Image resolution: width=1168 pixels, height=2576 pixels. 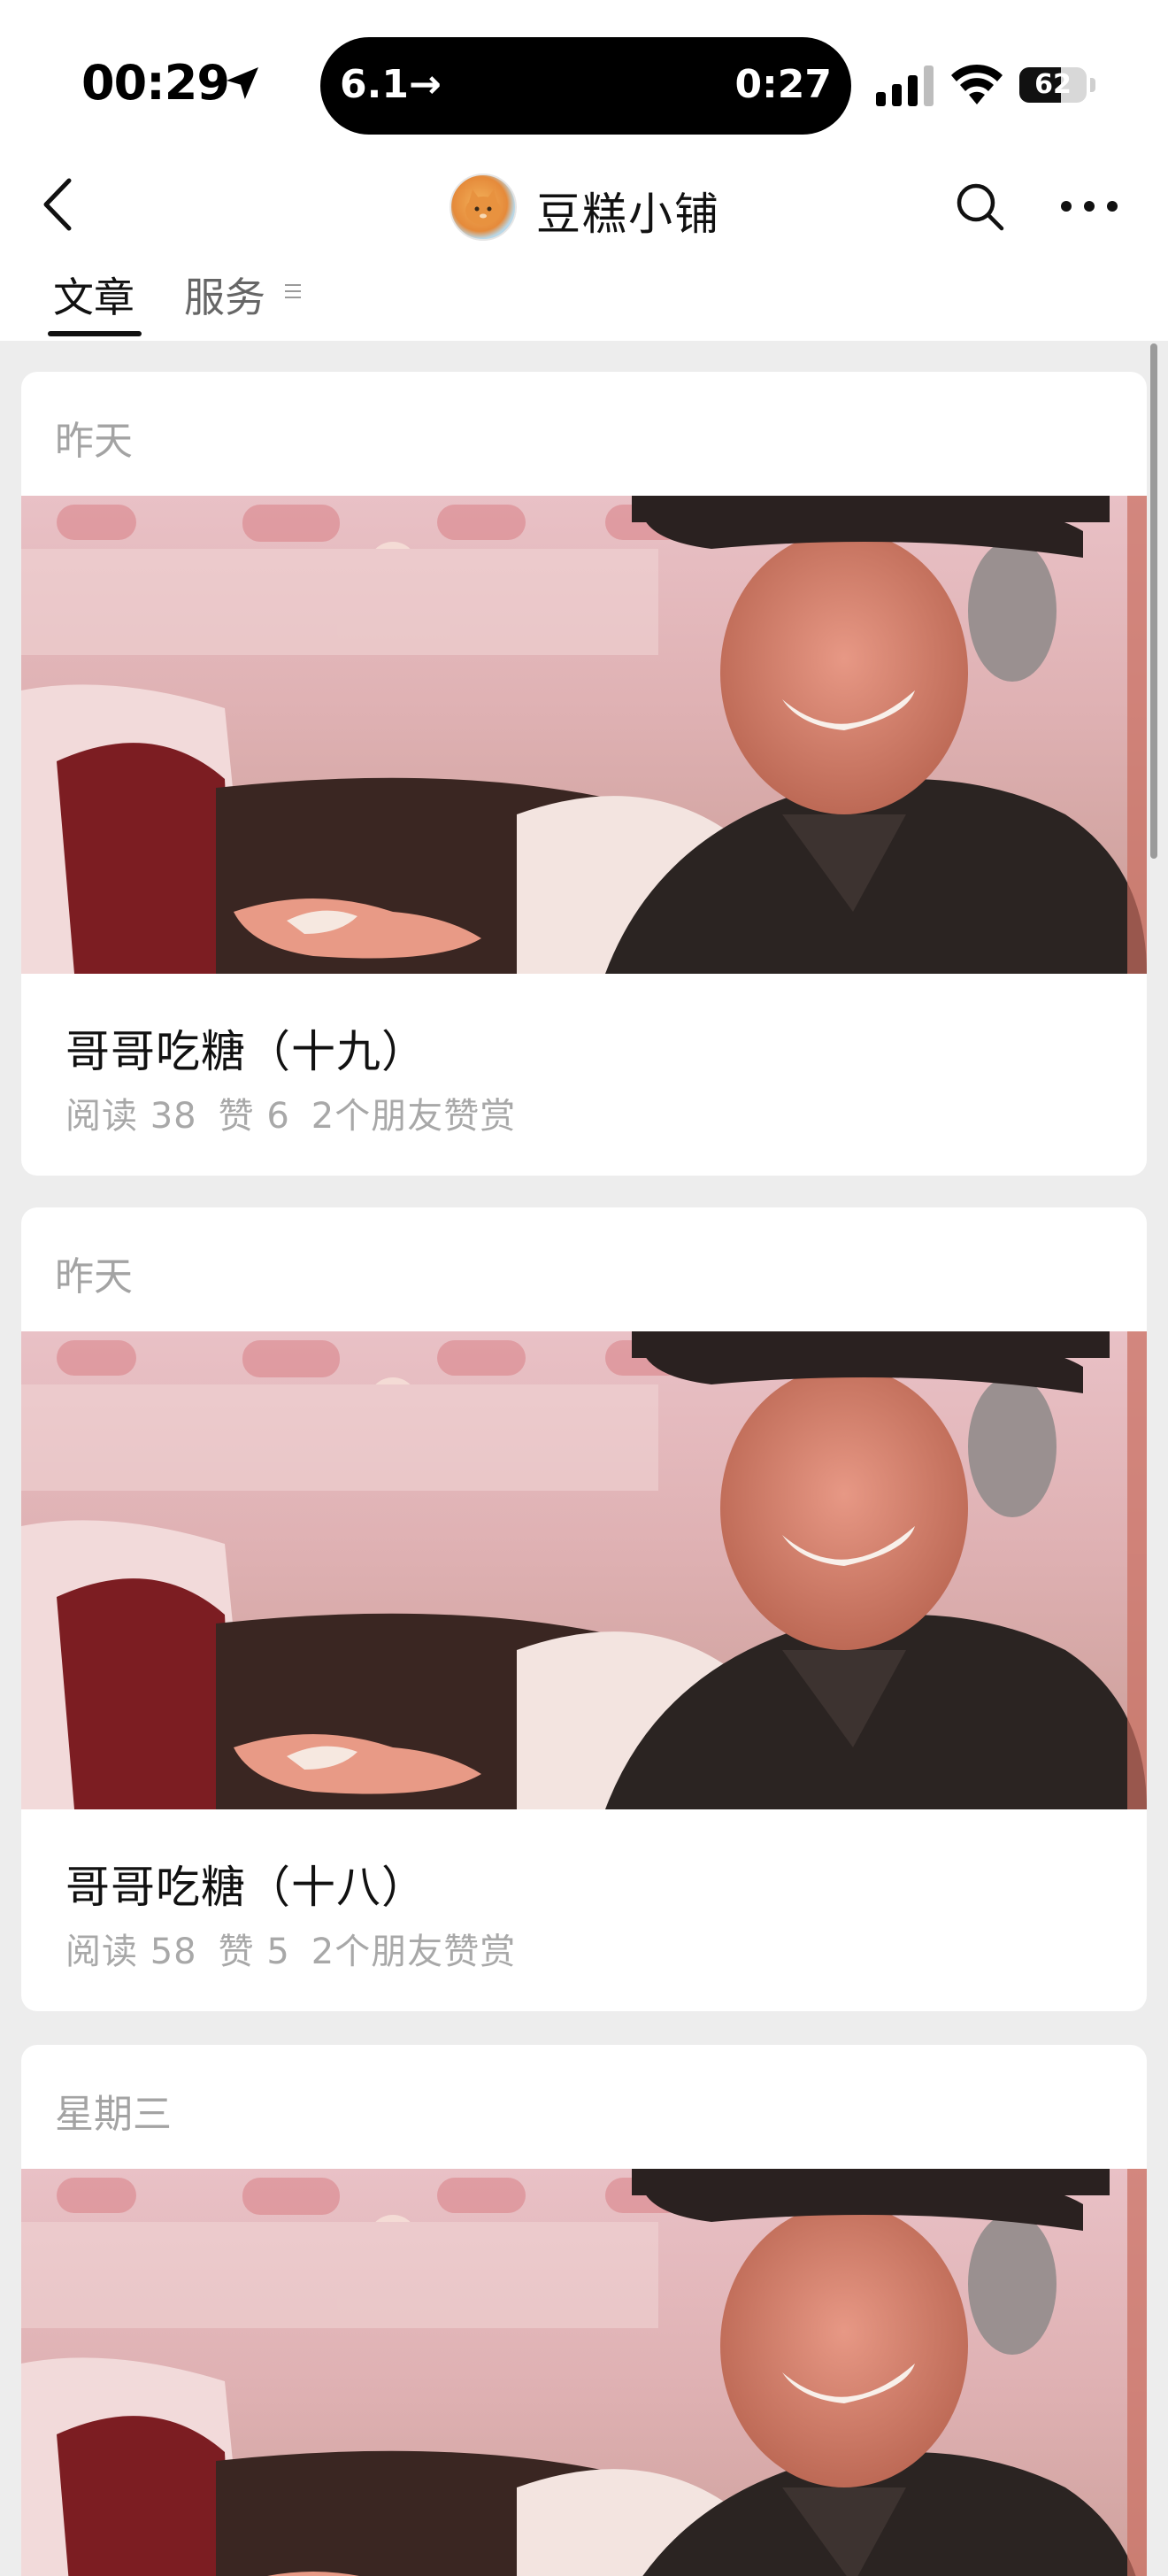 I want to click on article-title: 哥哥吃糖（十九）, so click(x=246, y=1048).